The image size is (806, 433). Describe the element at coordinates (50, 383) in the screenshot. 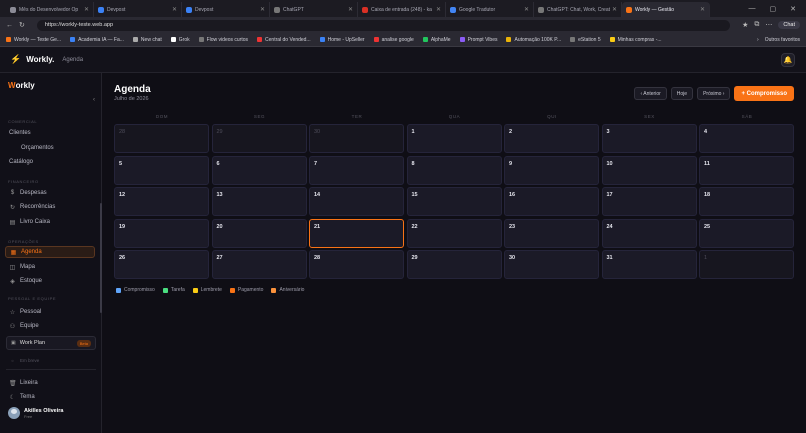

I see `sidebar-item-lixeira: 🗑 Lixeira` at that location.